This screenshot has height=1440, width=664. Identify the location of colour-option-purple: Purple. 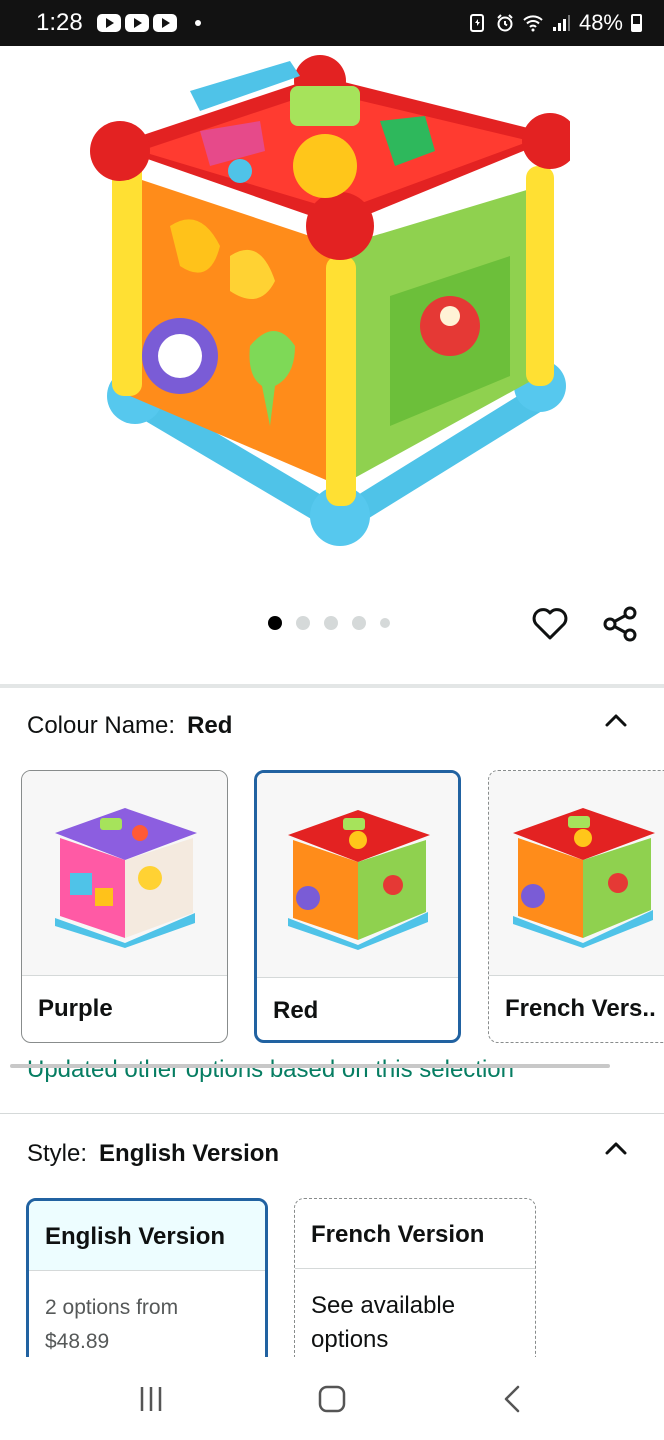
(124, 906).